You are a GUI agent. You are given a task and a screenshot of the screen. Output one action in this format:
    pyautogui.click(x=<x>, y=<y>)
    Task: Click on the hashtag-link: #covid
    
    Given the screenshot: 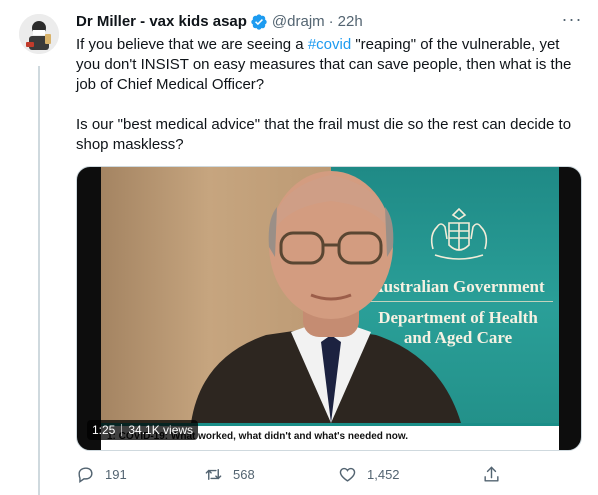 What is the action you would take?
    pyautogui.click(x=329, y=44)
    